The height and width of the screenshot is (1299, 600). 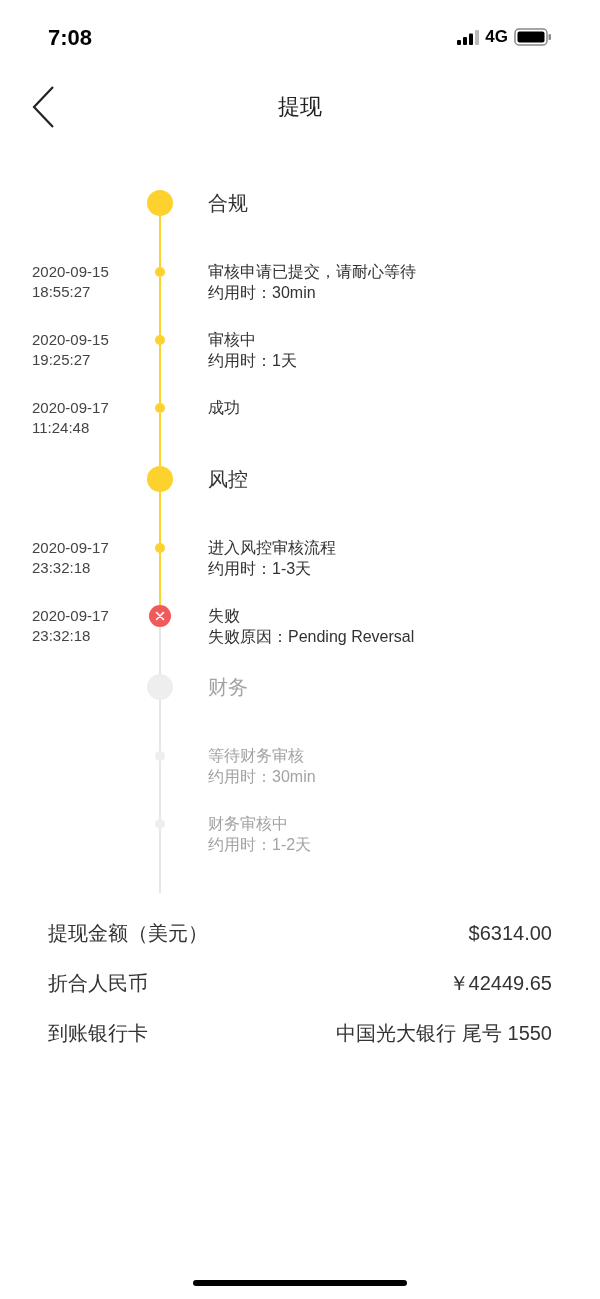 What do you see at coordinates (98, 1033) in the screenshot?
I see `summary-label: 到账银行卡` at bounding box center [98, 1033].